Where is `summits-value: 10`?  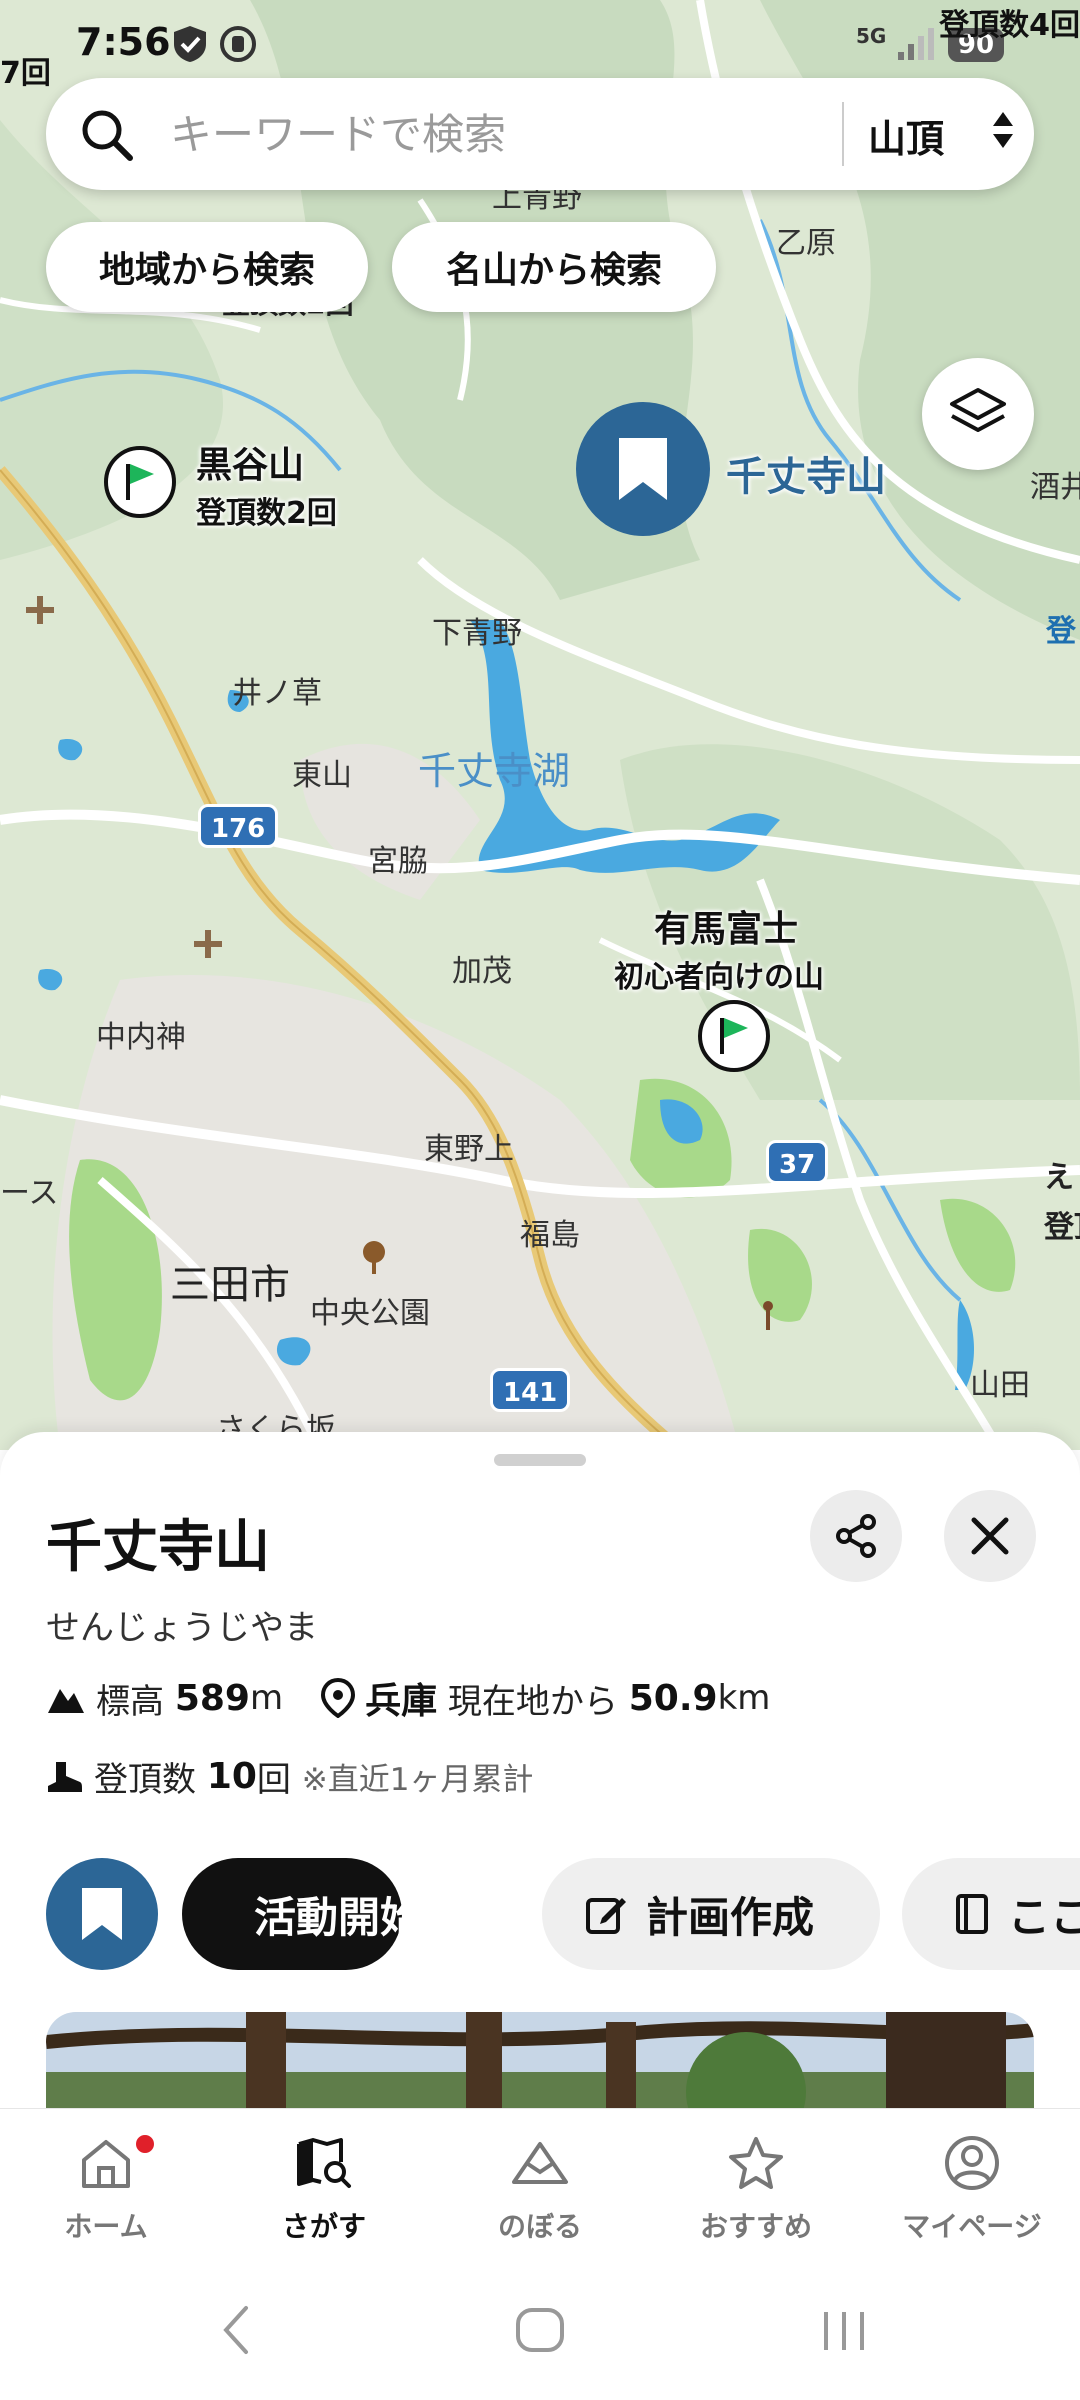 summits-value: 10 is located at coordinates (231, 1776).